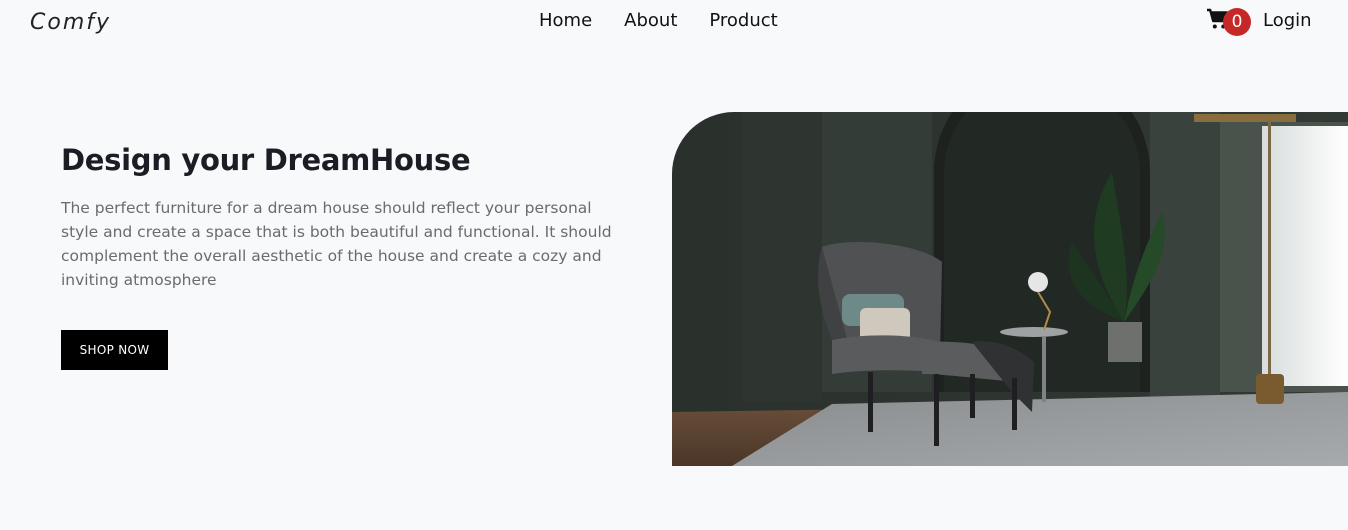  Describe the element at coordinates (1237, 22) in the screenshot. I see `cart-count-badge: 0` at that location.